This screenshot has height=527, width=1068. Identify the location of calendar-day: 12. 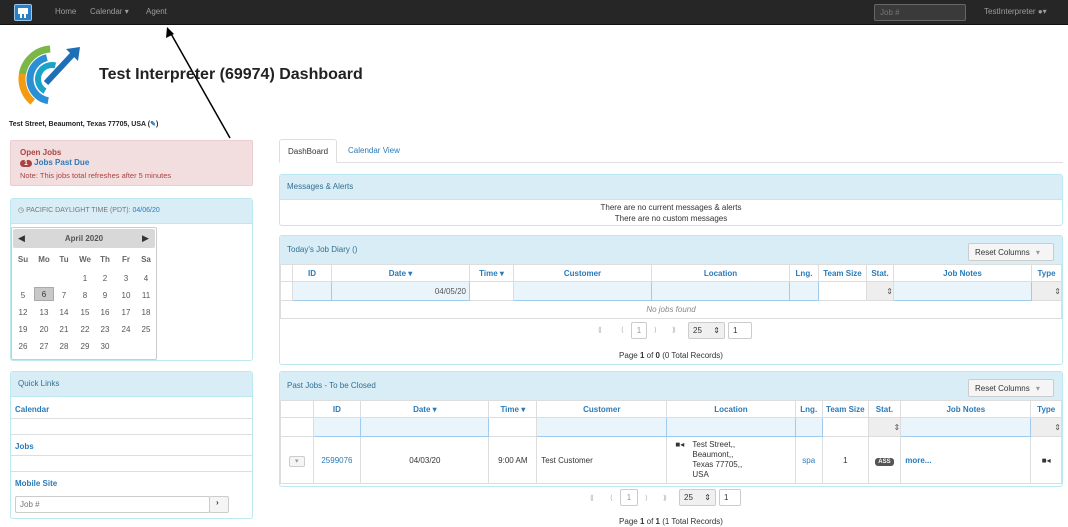
(23, 313).